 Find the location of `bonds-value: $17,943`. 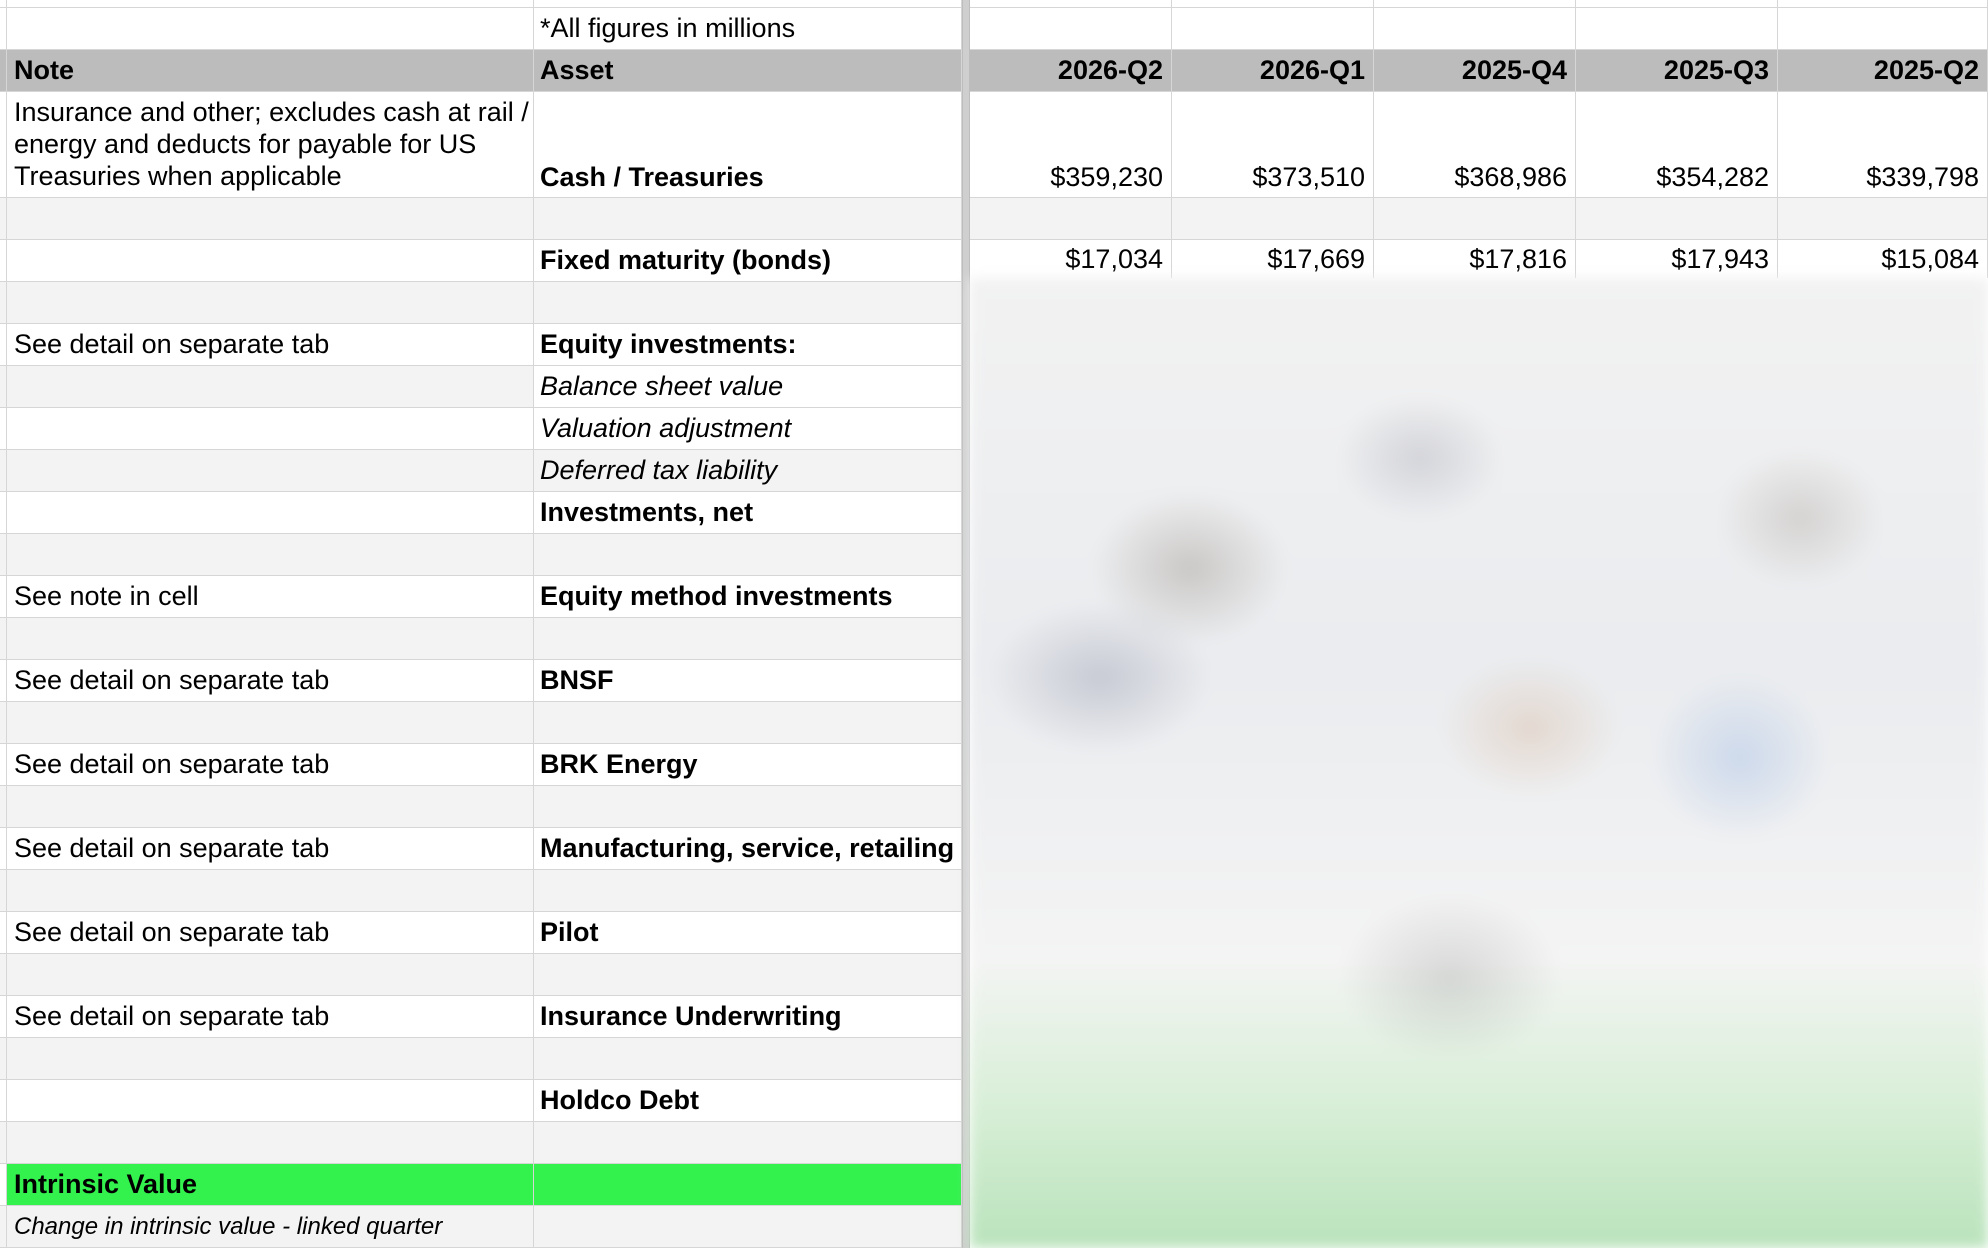

bonds-value: $17,943 is located at coordinates (1720, 258).